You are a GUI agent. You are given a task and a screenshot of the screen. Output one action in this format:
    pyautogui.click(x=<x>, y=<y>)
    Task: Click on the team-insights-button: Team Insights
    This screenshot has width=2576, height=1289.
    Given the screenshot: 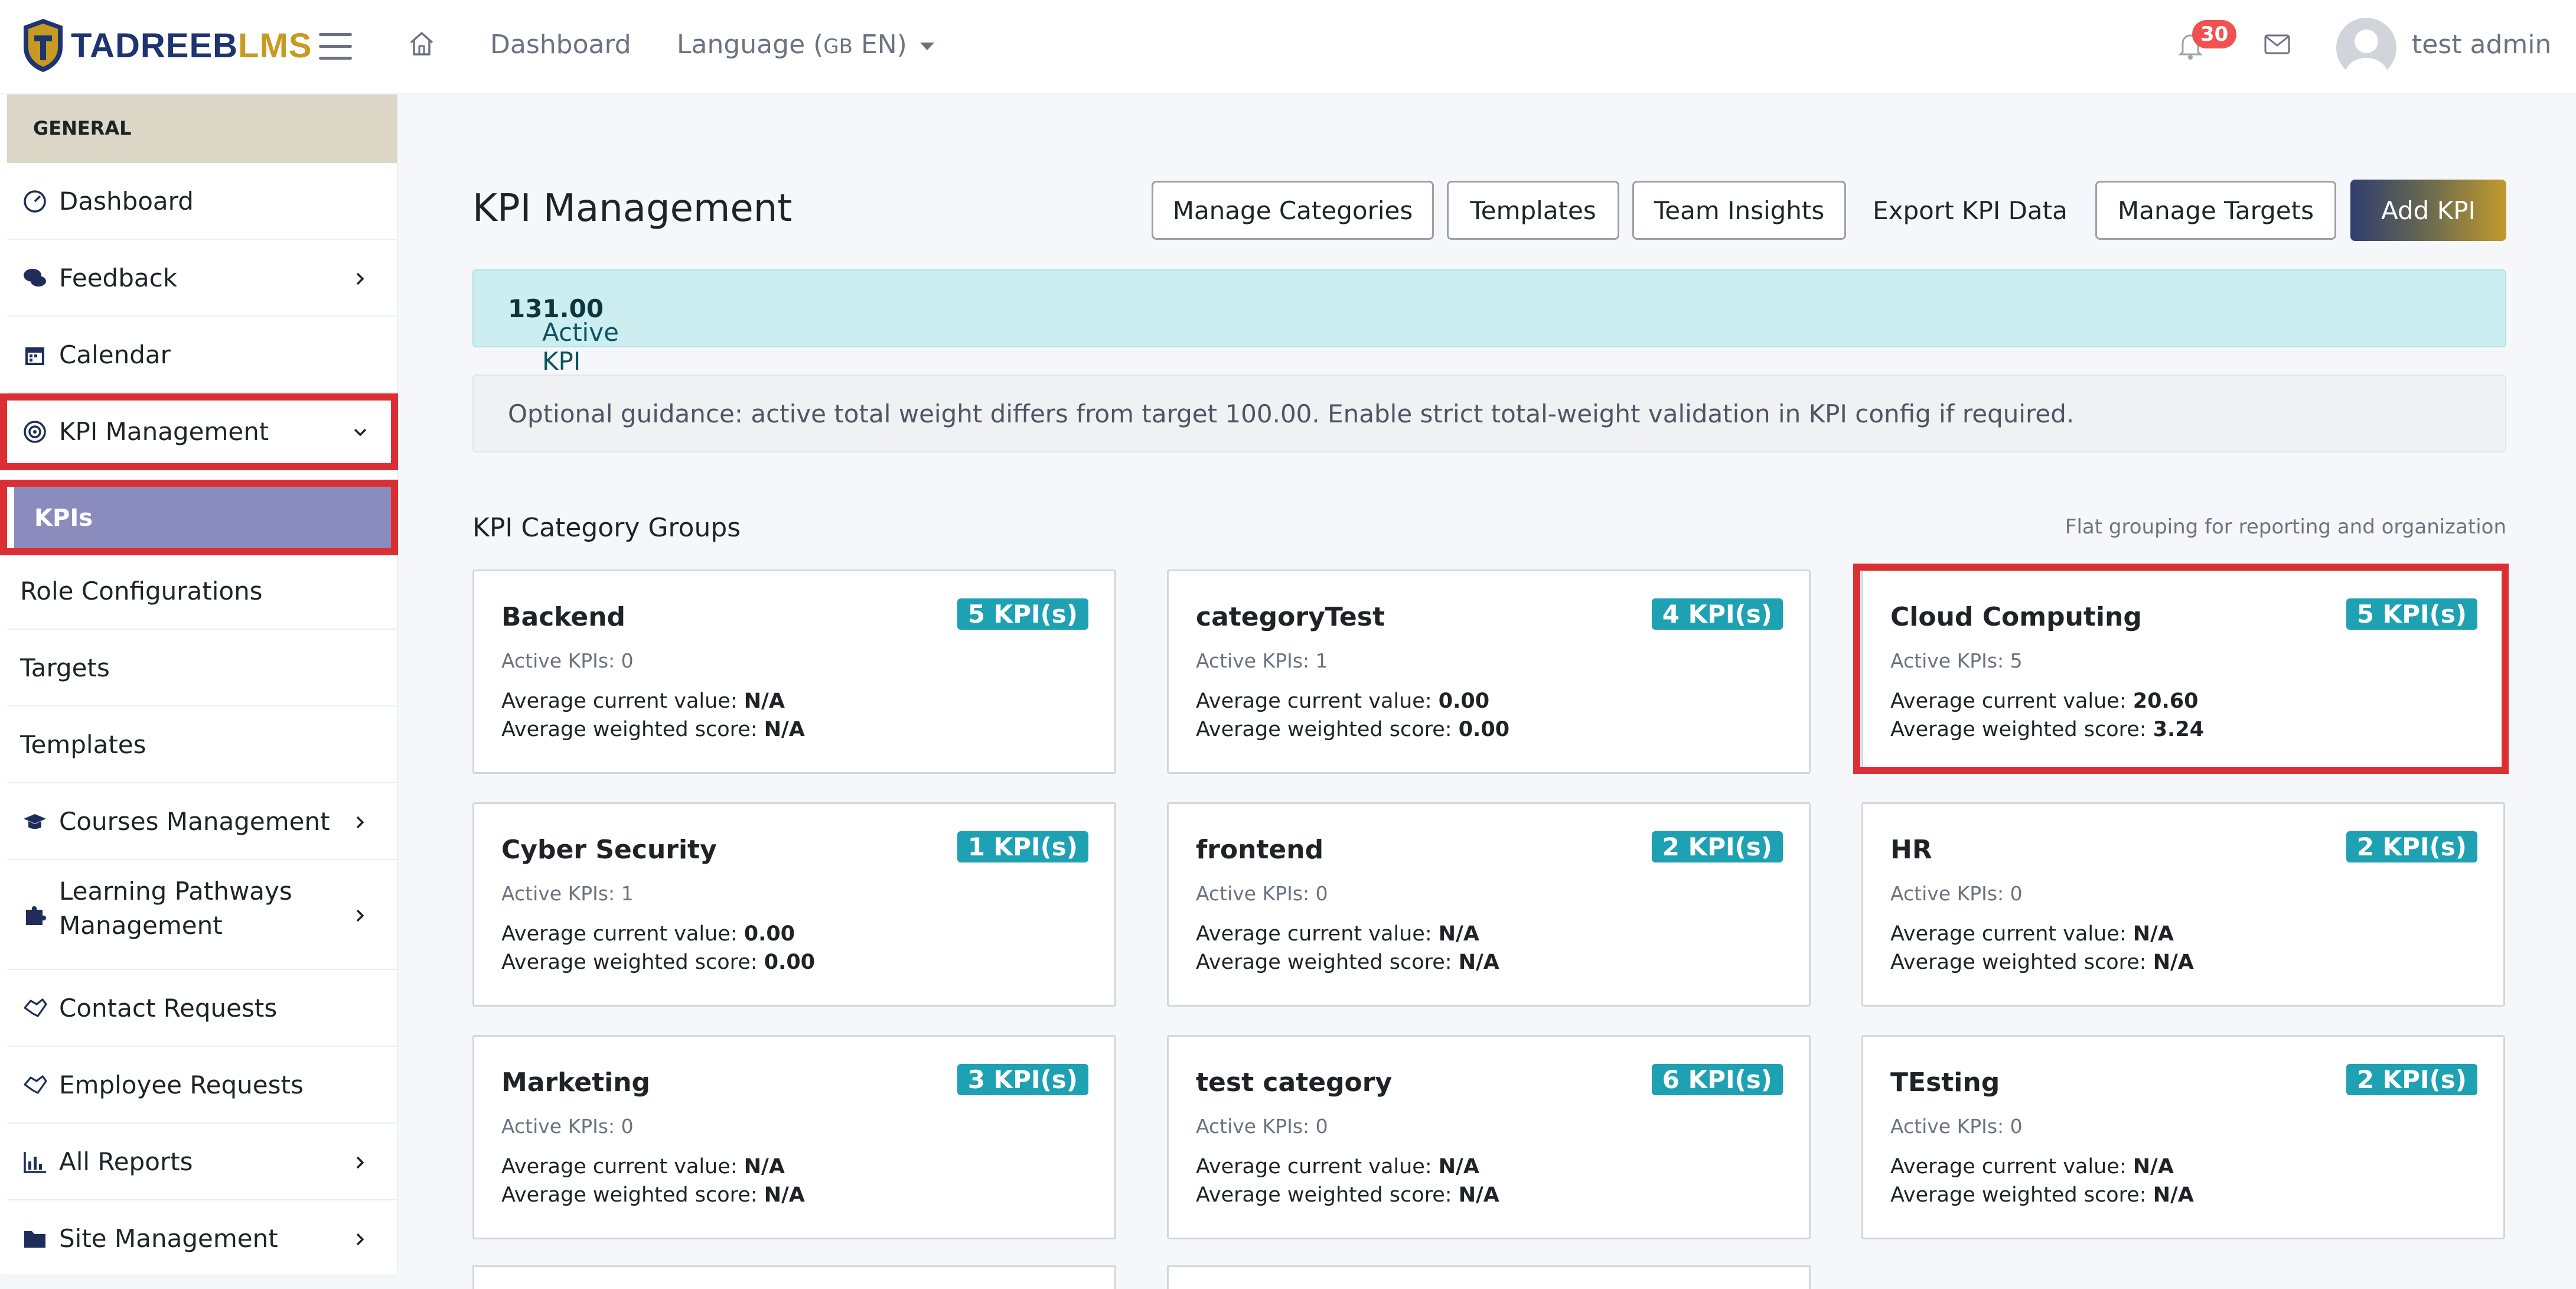 What is the action you would take?
    pyautogui.click(x=1739, y=210)
    